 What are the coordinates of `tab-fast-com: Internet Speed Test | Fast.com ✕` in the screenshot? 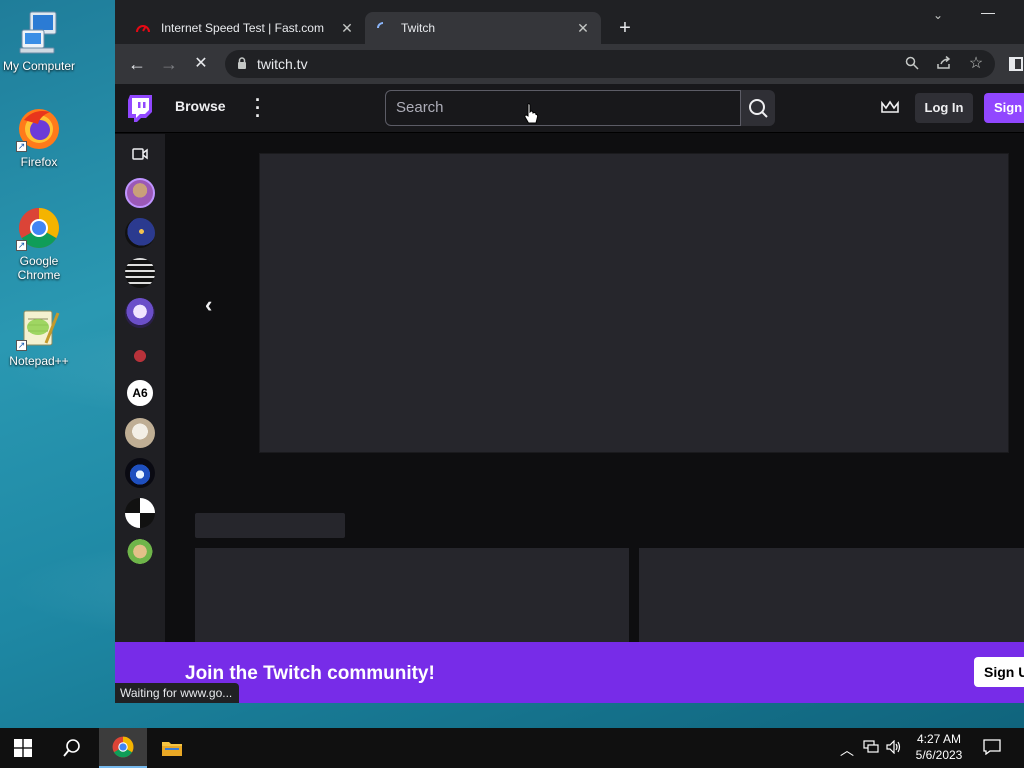 It's located at (245, 28).